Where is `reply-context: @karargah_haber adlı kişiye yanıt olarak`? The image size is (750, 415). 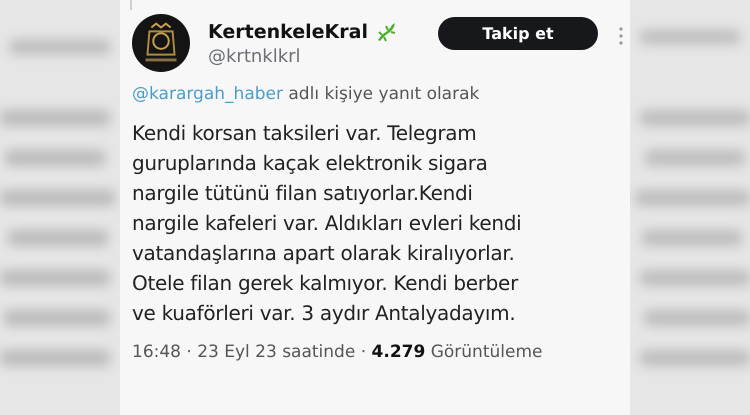
reply-context: @karargah_haber adlı kişiye yanıt olarak is located at coordinates (306, 94).